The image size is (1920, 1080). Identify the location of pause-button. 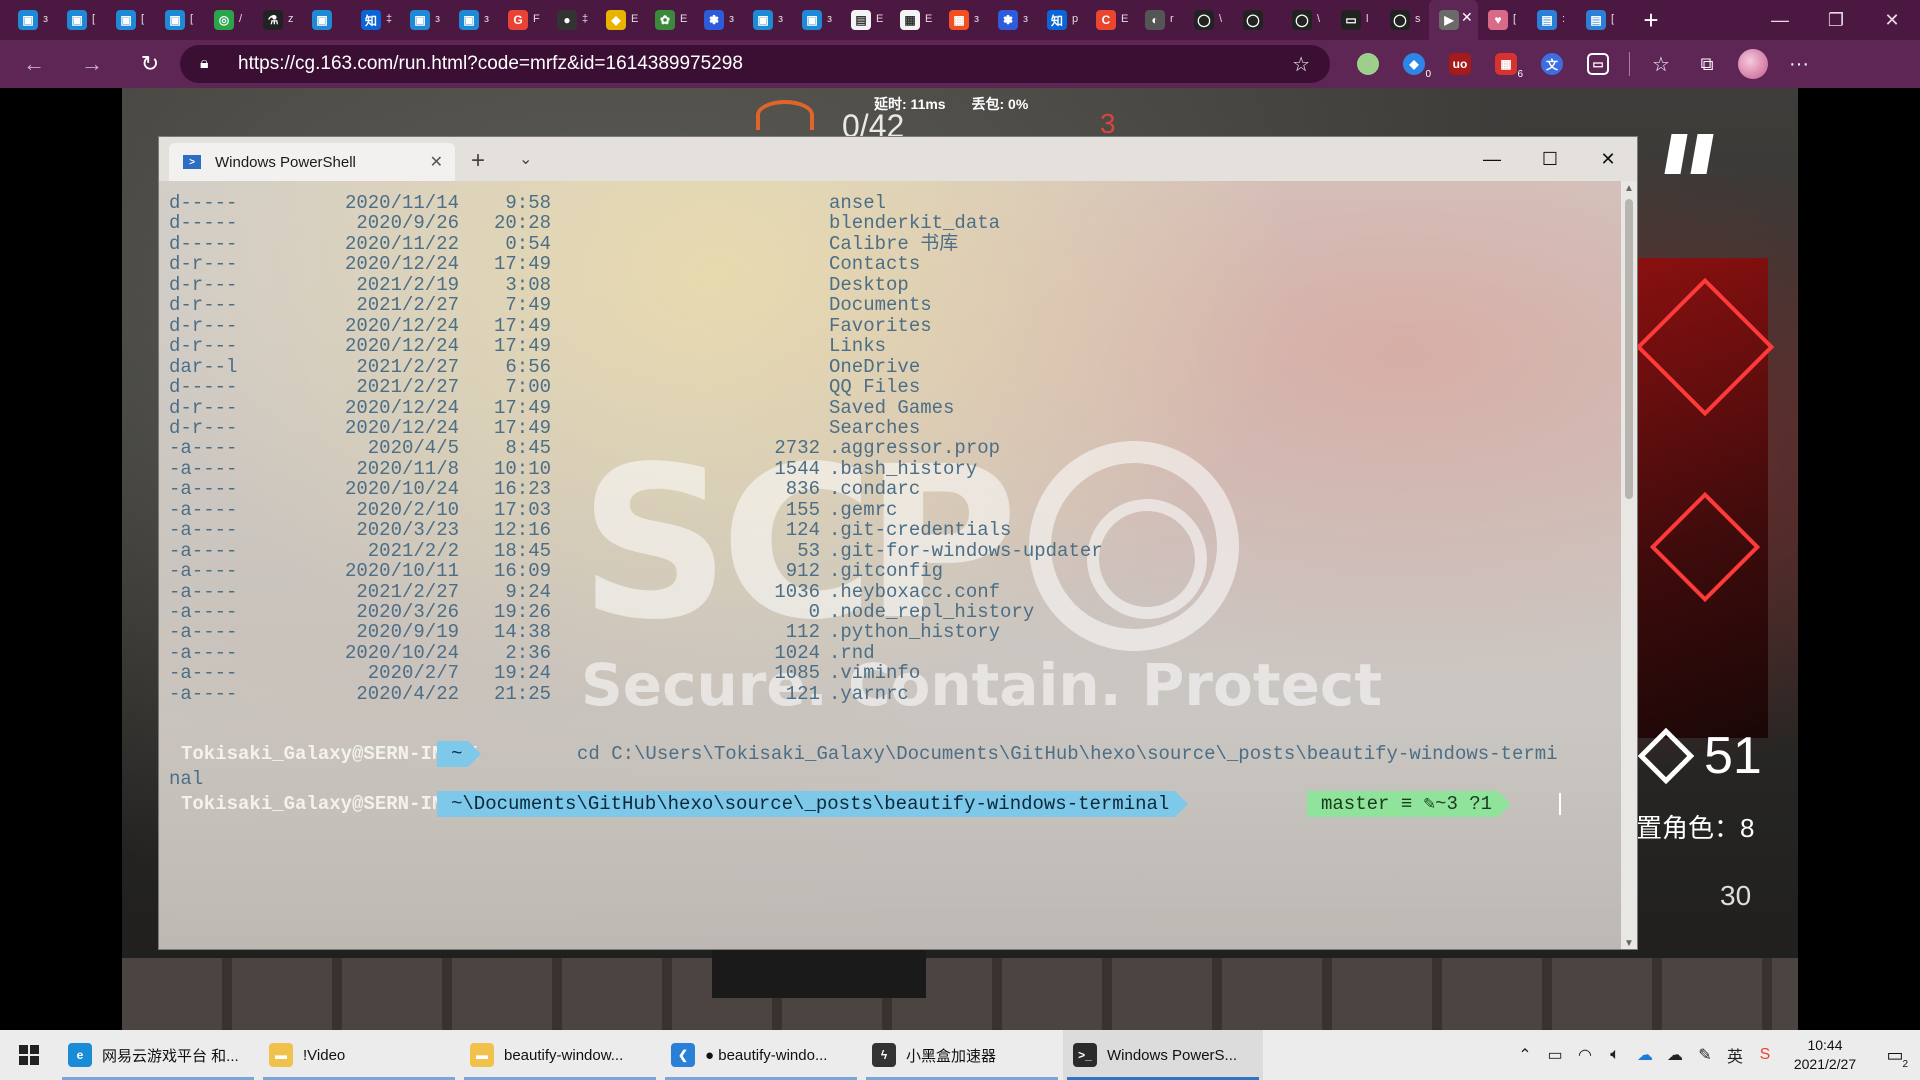
(1689, 154).